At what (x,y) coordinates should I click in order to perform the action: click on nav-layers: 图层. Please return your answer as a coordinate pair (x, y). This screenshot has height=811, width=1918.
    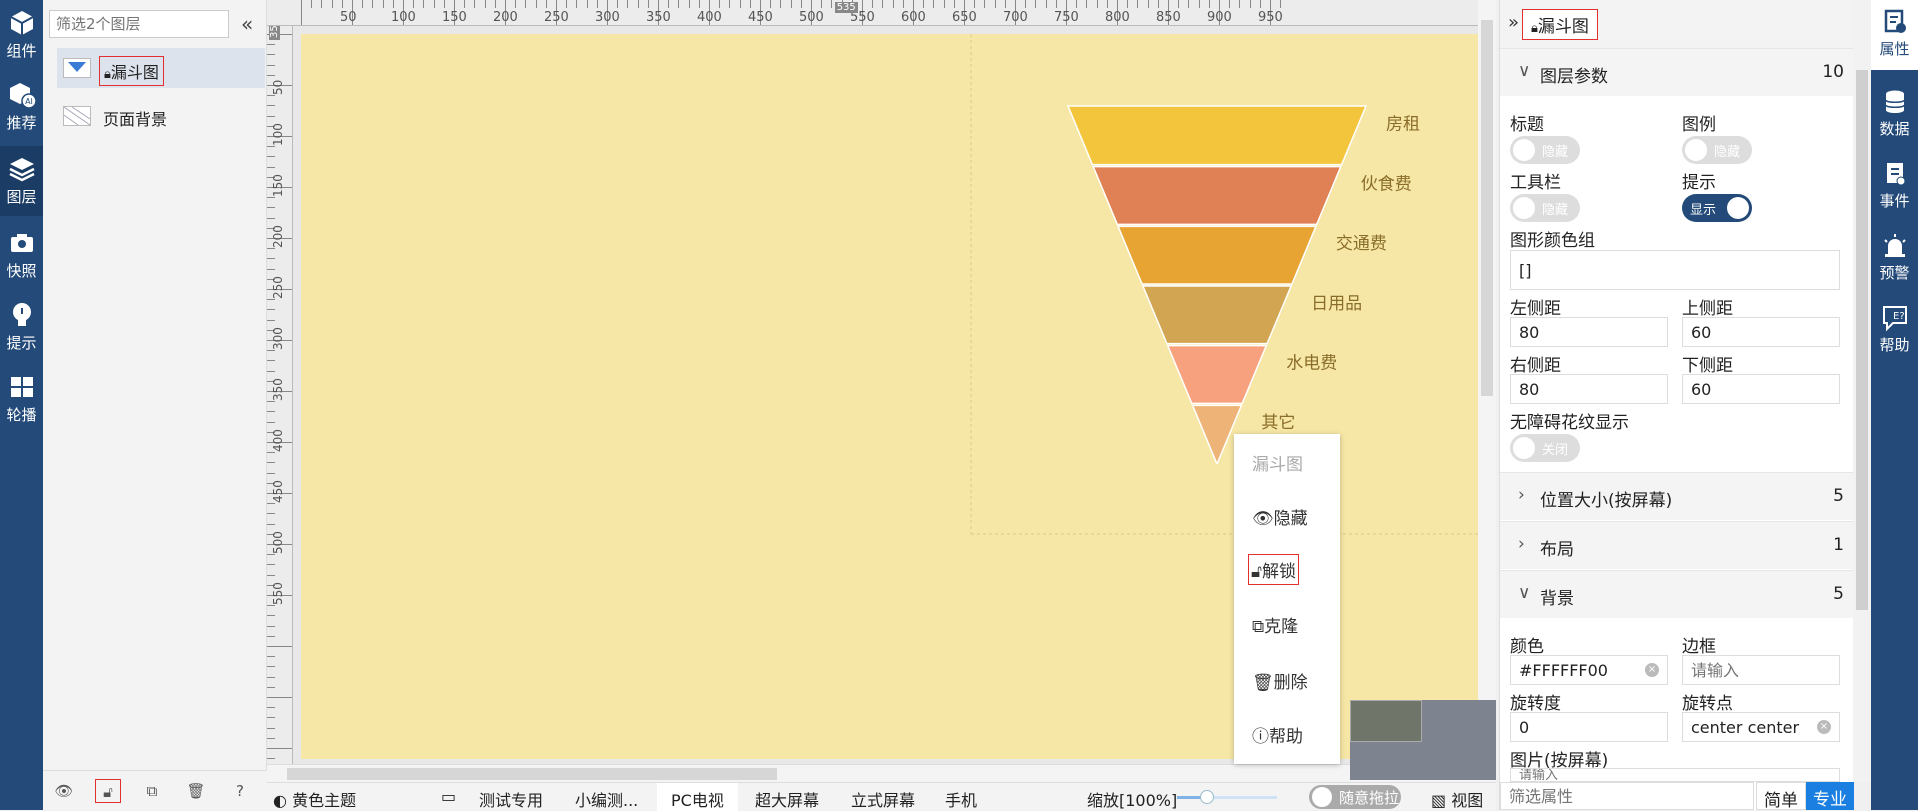
    Looking at the image, I should click on (21, 181).